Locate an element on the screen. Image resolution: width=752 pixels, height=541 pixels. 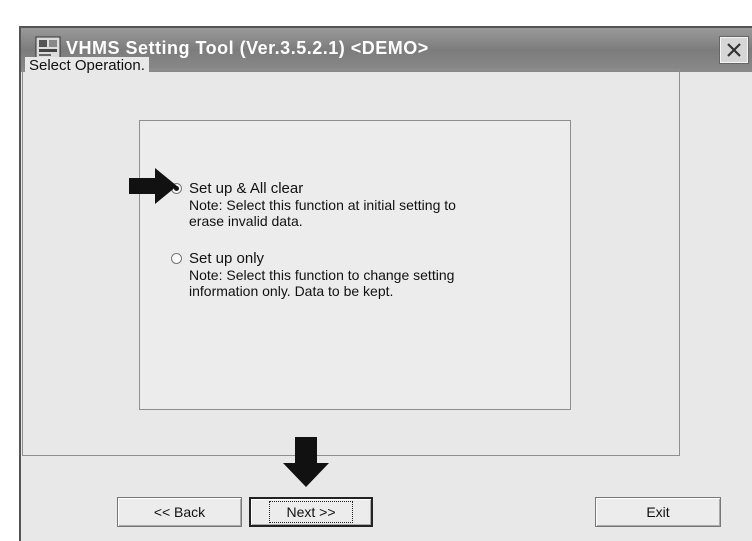
option-note-line2: information only. Data to be kept. is located at coordinates (291, 291).